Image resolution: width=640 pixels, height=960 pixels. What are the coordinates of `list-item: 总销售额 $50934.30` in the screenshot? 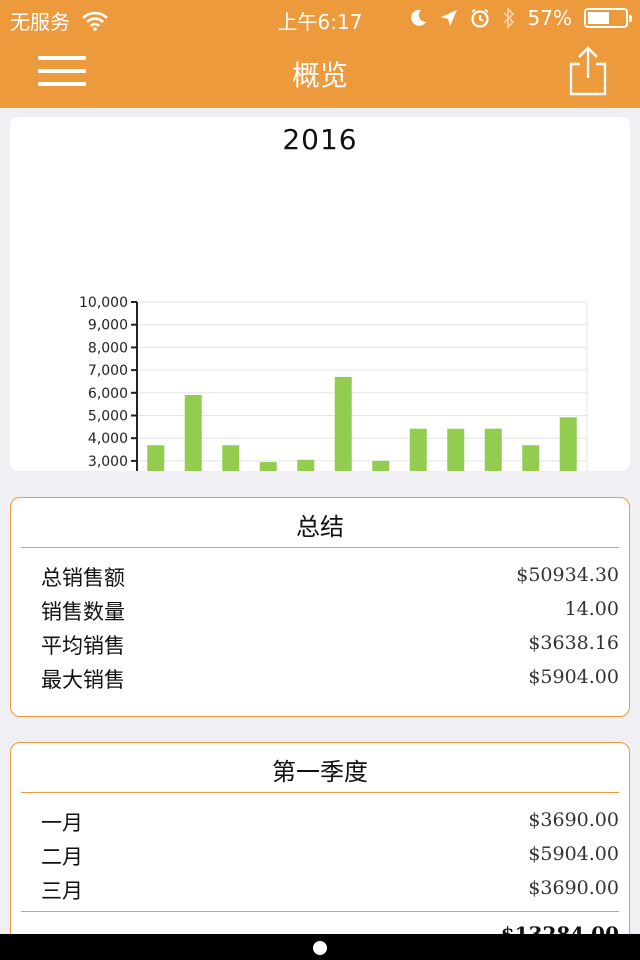 It's located at (320, 575).